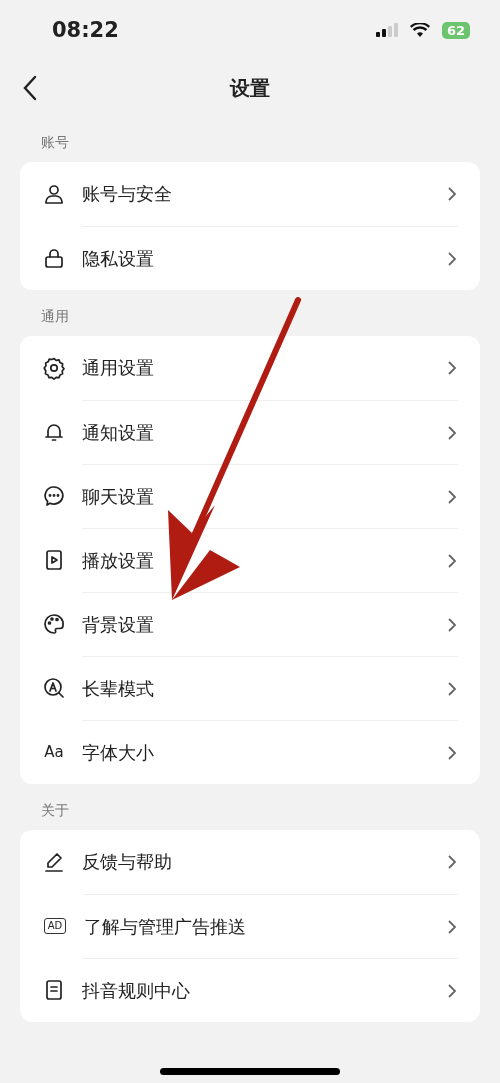 This screenshot has height=1083, width=500. Describe the element at coordinates (386, 30) in the screenshot. I see `signal-icon` at that location.